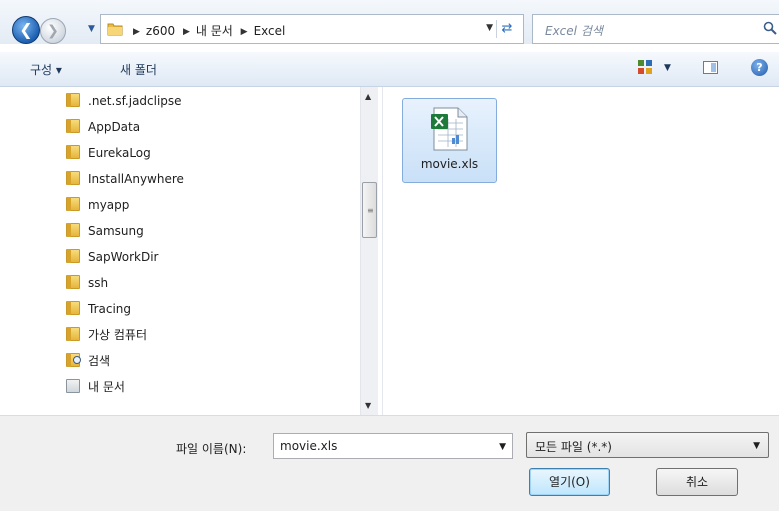  What do you see at coordinates (368, 96) in the screenshot?
I see `scroll-up-icon: ▲` at bounding box center [368, 96].